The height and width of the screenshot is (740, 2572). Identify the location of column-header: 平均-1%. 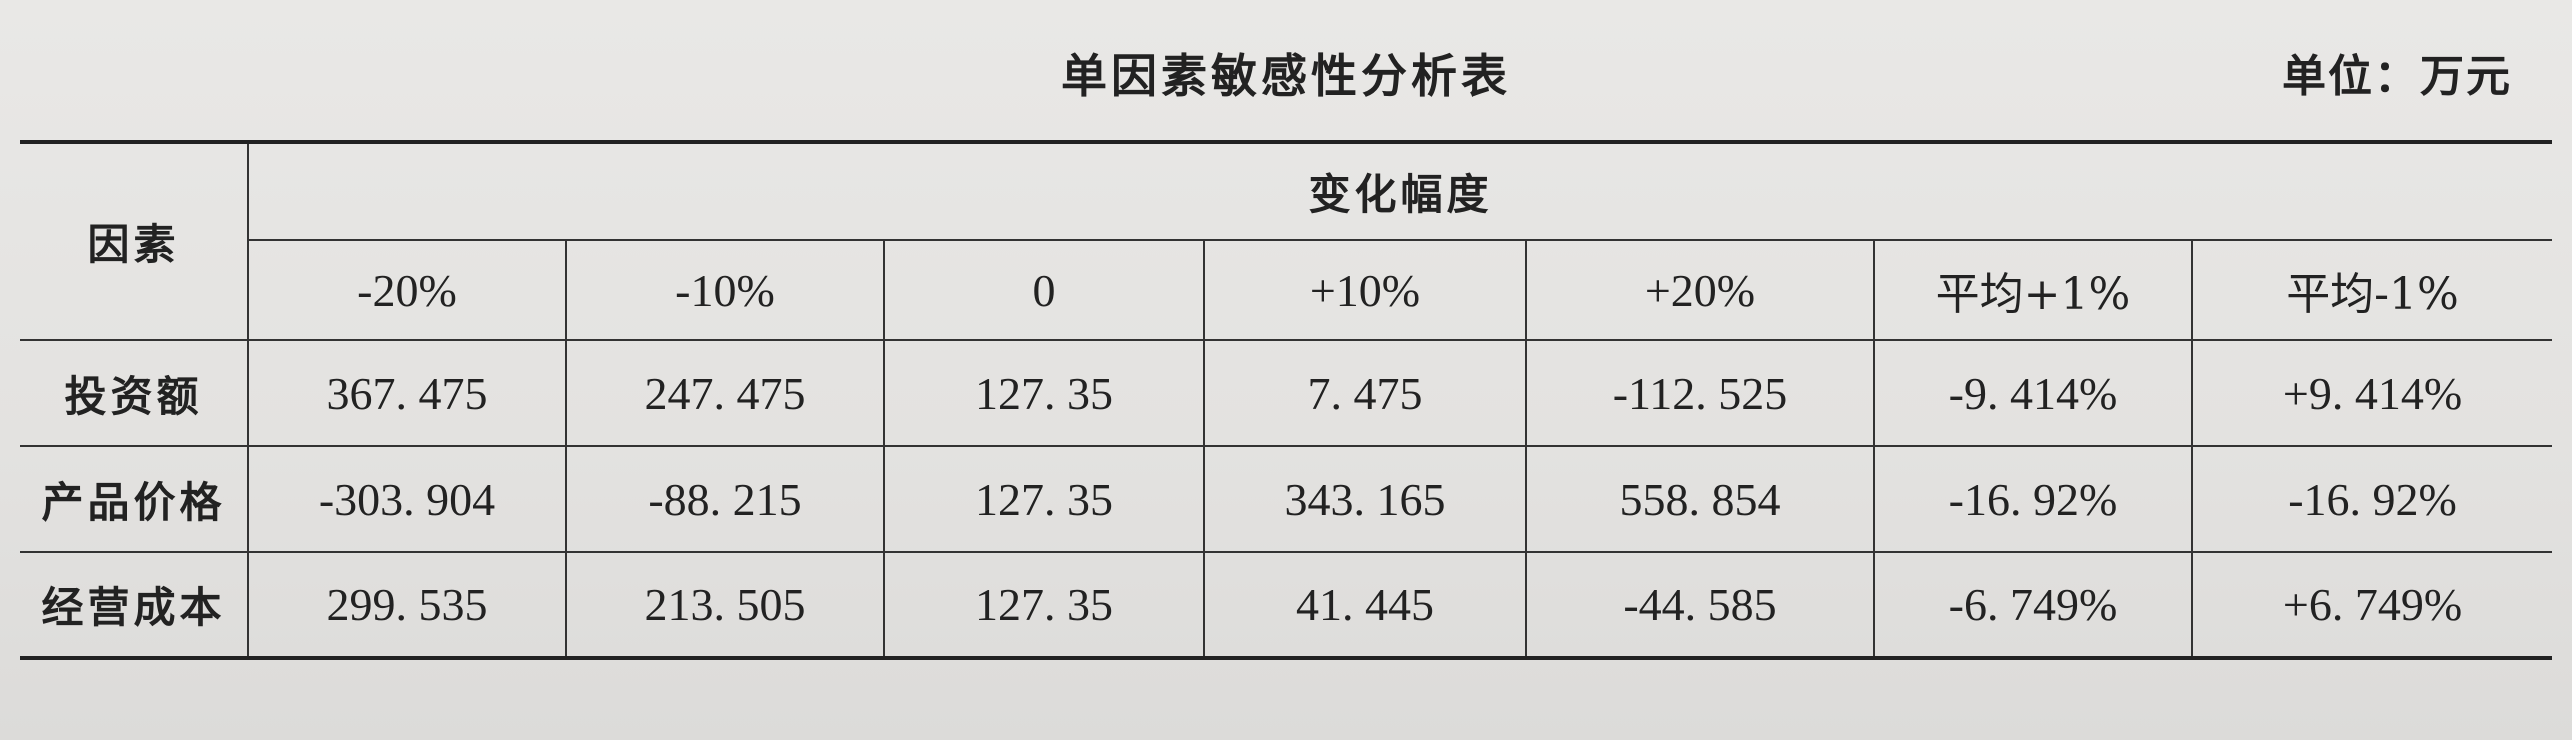
(2371, 290).